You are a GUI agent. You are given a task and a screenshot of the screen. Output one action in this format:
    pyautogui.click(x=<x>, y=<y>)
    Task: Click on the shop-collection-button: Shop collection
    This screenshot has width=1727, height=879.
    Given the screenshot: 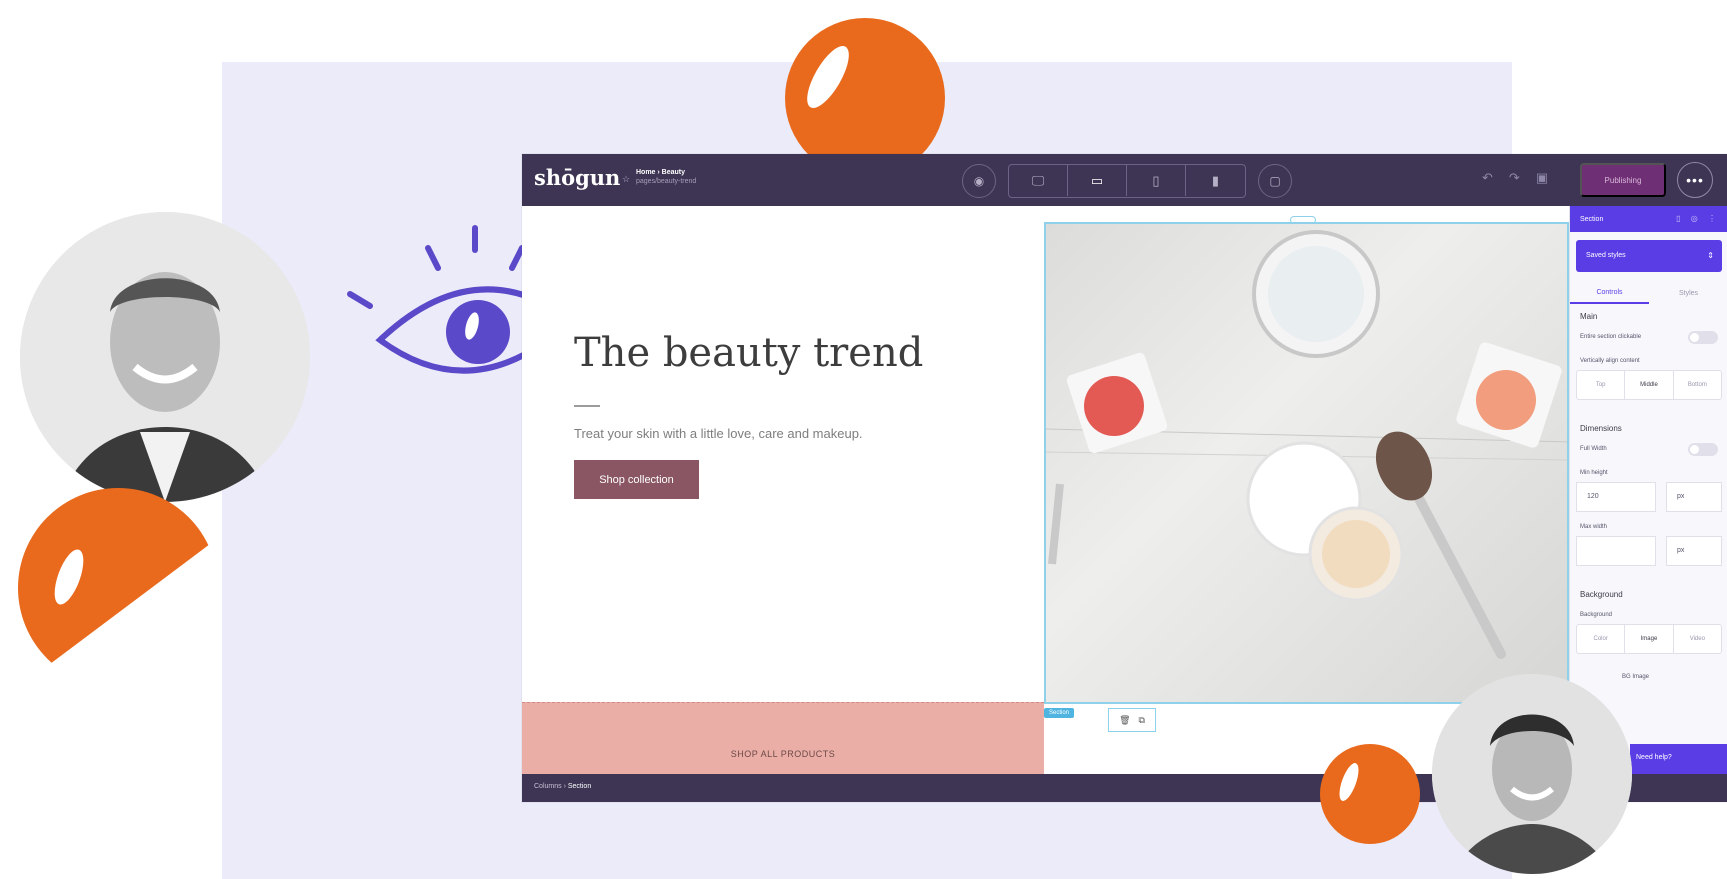 What is the action you would take?
    pyautogui.click(x=636, y=479)
    